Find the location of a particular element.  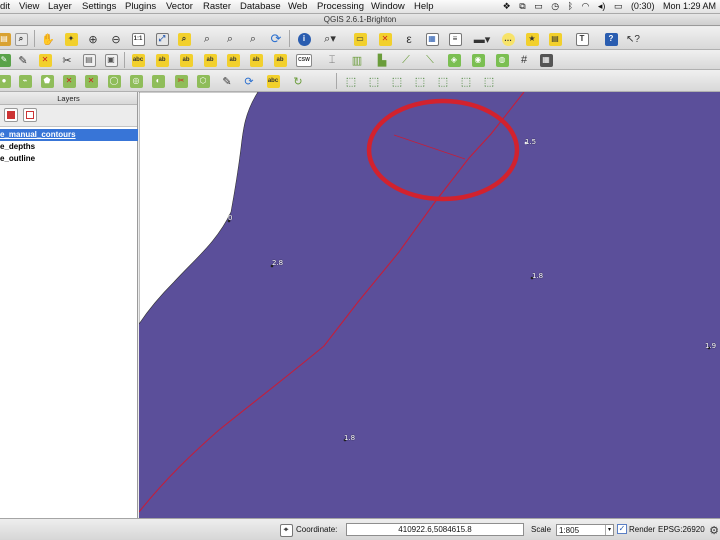

menu-database: Database is located at coordinates (260, 6).